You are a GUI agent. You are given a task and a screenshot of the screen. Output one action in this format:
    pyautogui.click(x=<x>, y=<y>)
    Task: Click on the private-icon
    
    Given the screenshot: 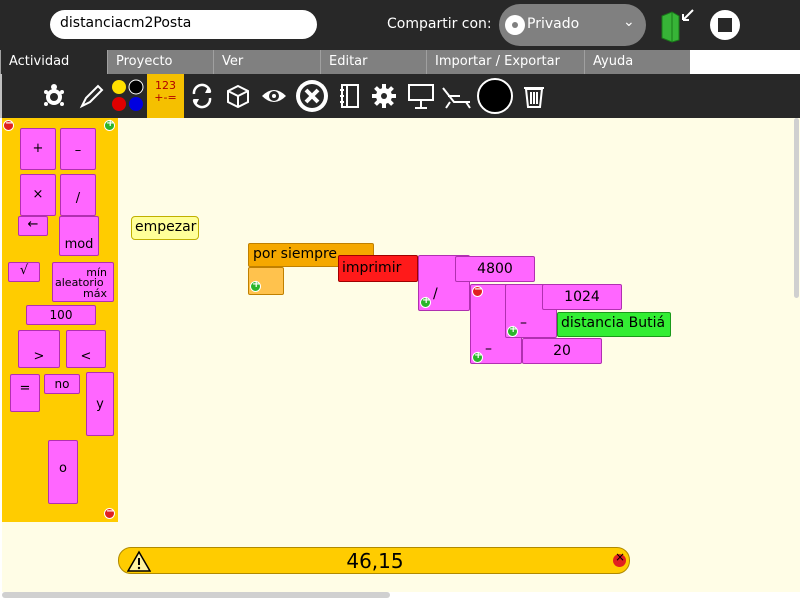 What is the action you would take?
    pyautogui.click(x=515, y=25)
    